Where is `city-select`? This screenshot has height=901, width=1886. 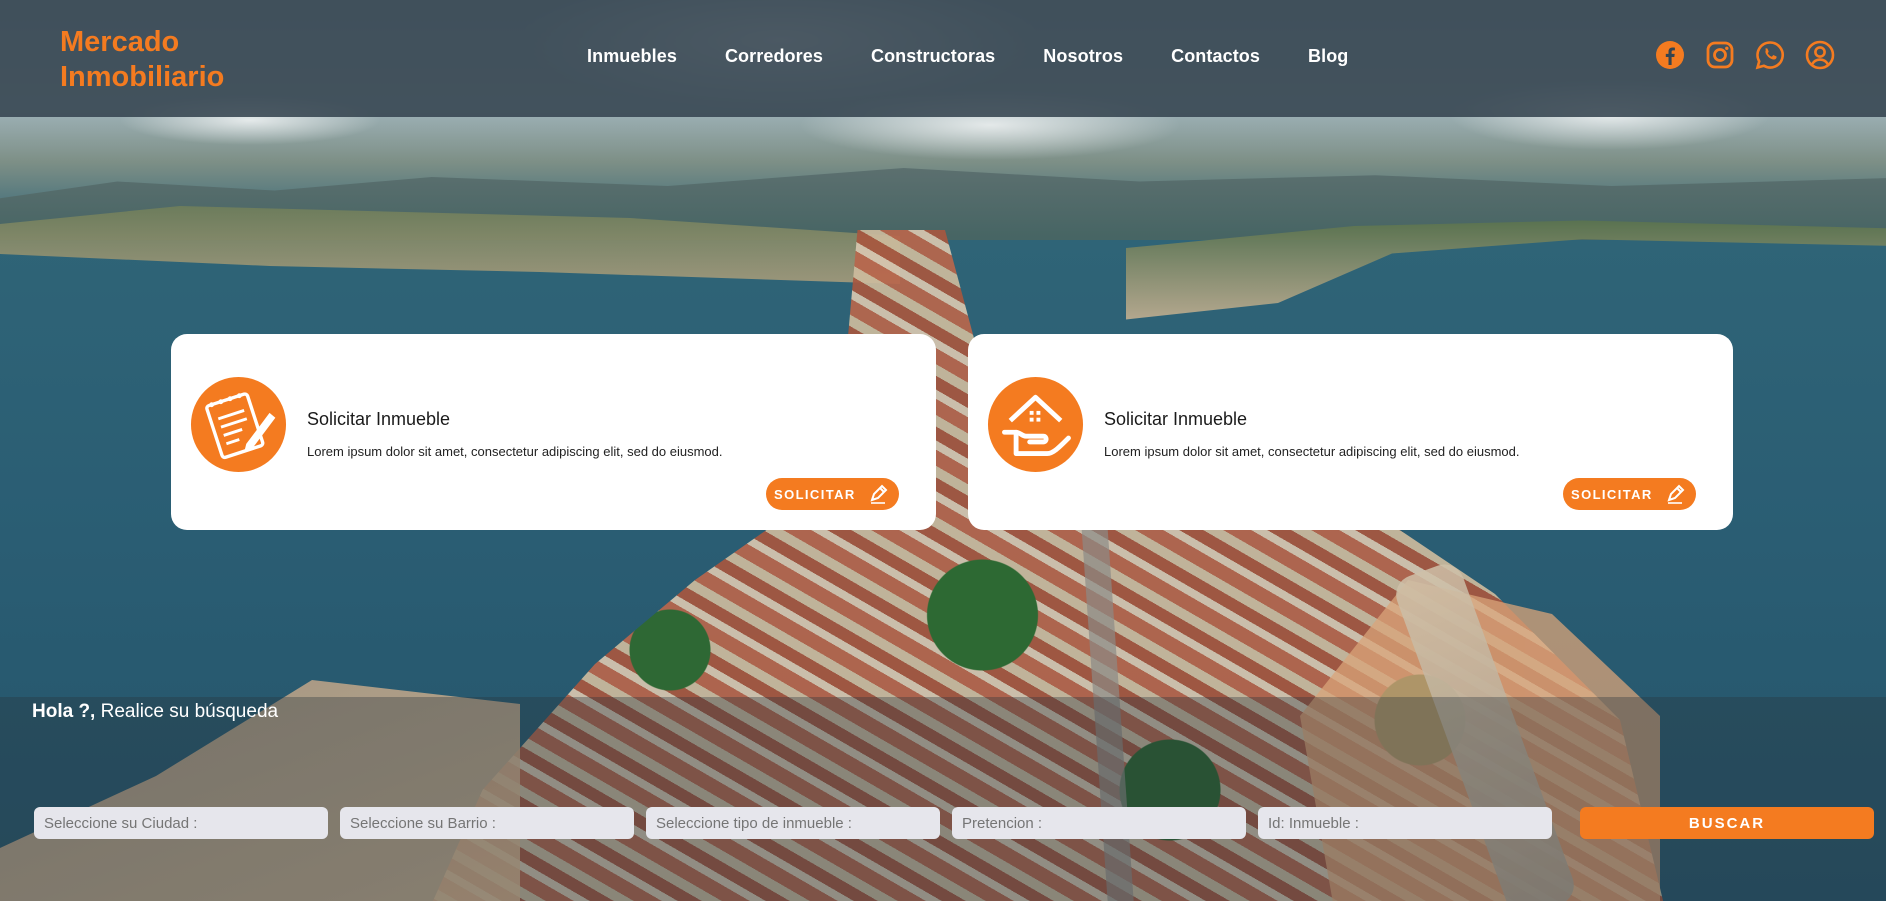
city-select is located at coordinates (181, 823).